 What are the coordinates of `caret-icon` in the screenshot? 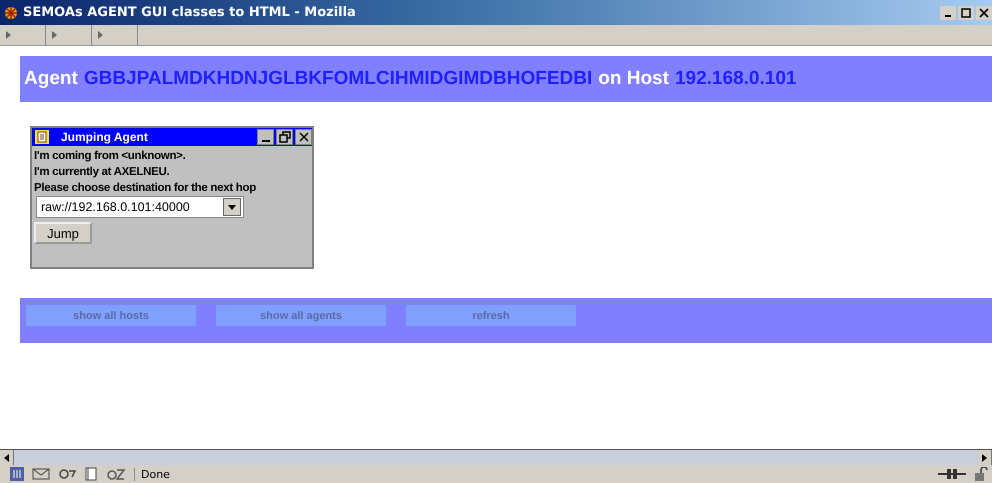 It's located at (232, 207).